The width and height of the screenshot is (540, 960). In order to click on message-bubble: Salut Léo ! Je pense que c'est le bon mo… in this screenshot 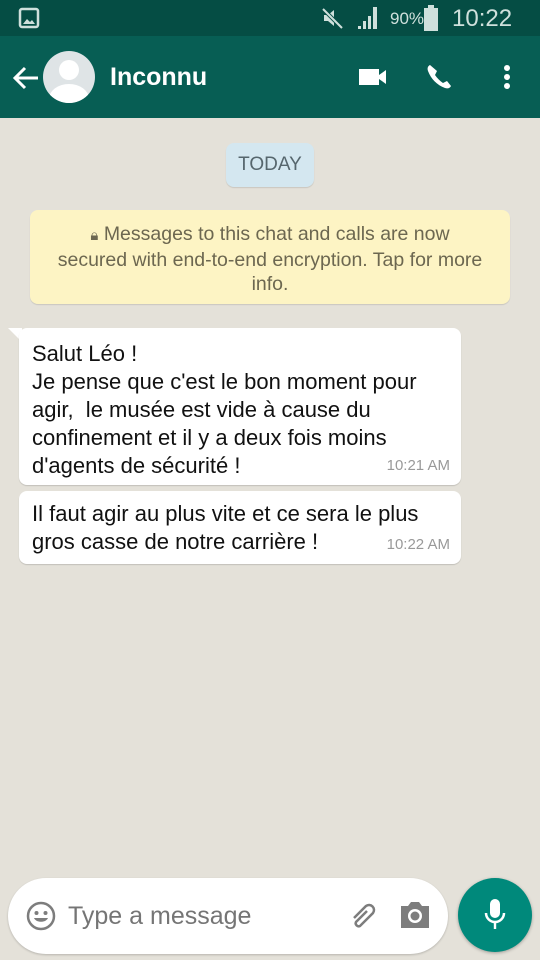, I will do `click(240, 406)`.